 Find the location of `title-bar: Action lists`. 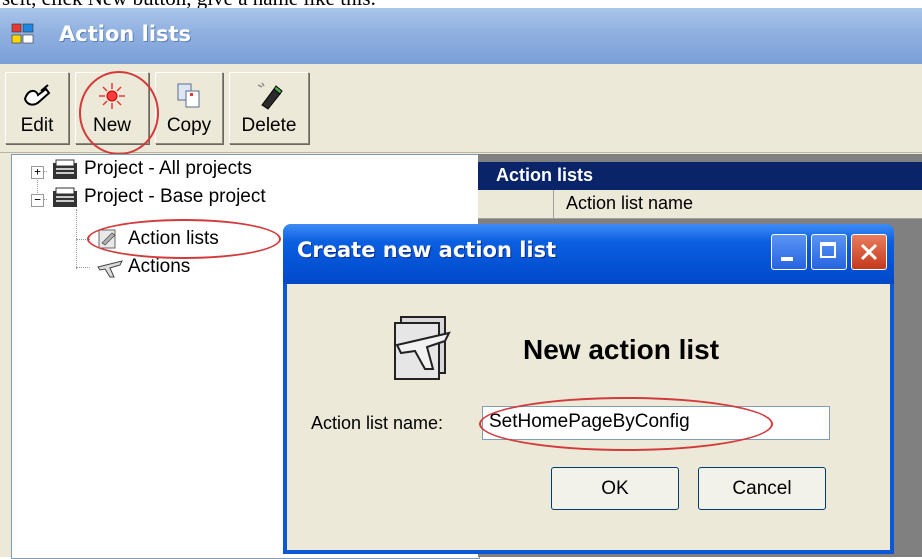

title-bar: Action lists is located at coordinates (461, 36).